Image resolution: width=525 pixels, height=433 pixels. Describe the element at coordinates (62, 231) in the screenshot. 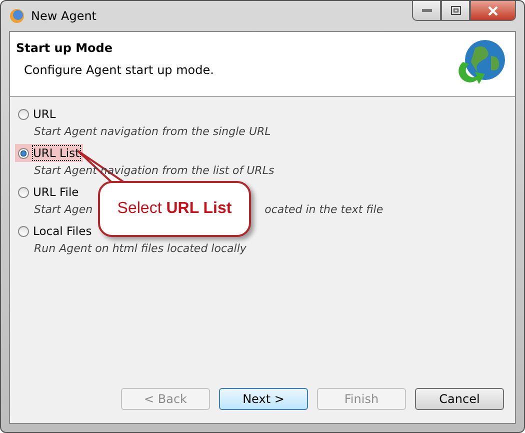

I see `radio-label: Local Files` at that location.